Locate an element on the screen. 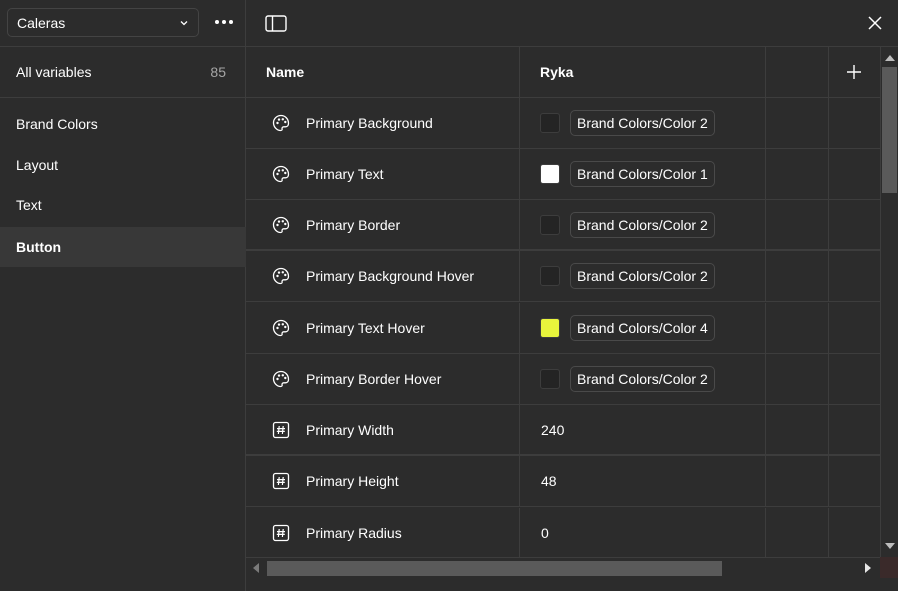 Image resolution: width=898 pixels, height=591 pixels. group-label: Button is located at coordinates (39, 247).